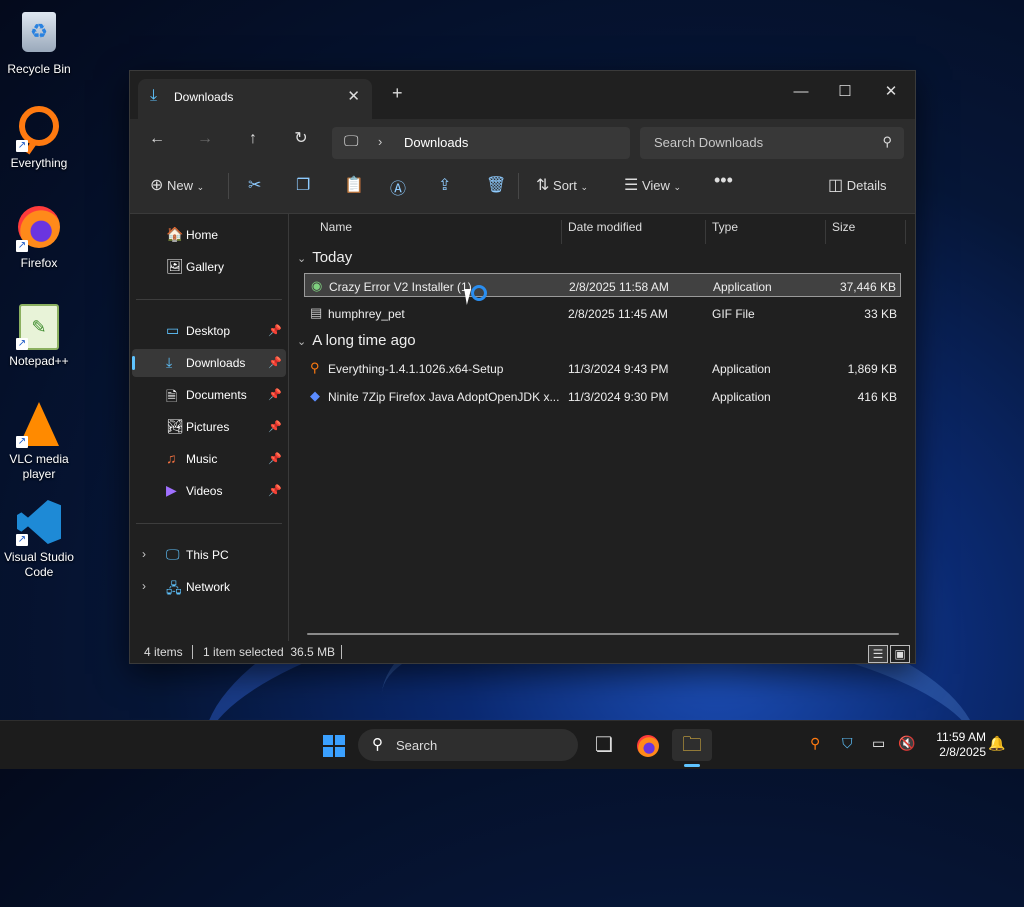 The image size is (1024, 907). What do you see at coordinates (857, 185) in the screenshot?
I see `details-button: ◫ Details` at bounding box center [857, 185].